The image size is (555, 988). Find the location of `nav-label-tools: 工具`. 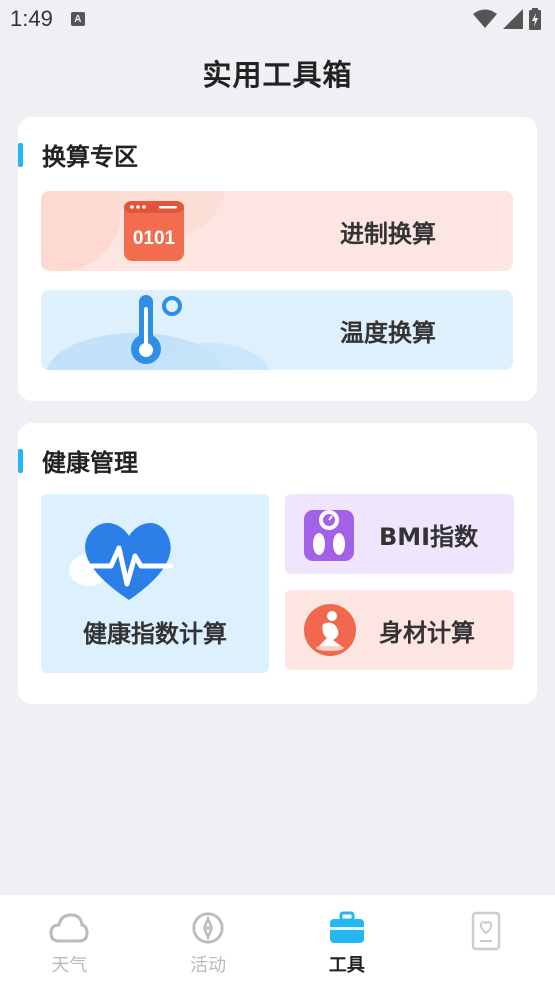

nav-label-tools: 工具 is located at coordinates (346, 965).